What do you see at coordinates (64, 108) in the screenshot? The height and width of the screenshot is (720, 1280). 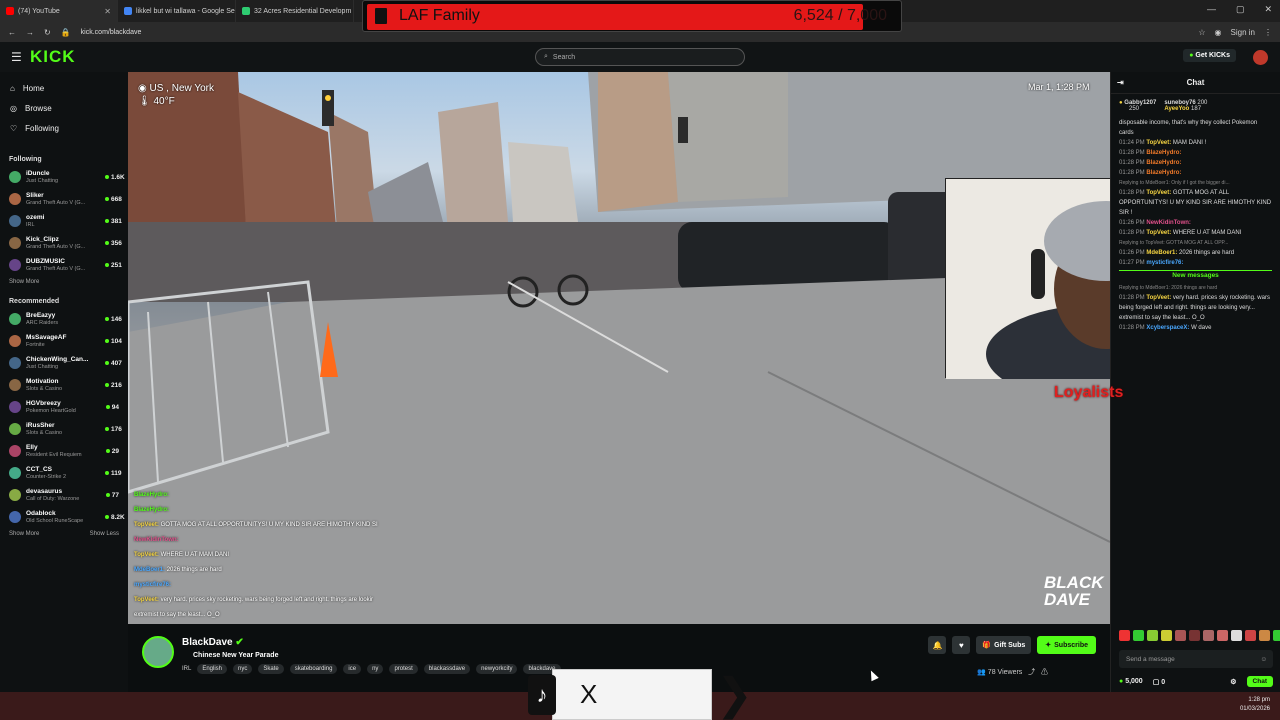 I see `sidebar-item-browse: ◎ Browse` at bounding box center [64, 108].